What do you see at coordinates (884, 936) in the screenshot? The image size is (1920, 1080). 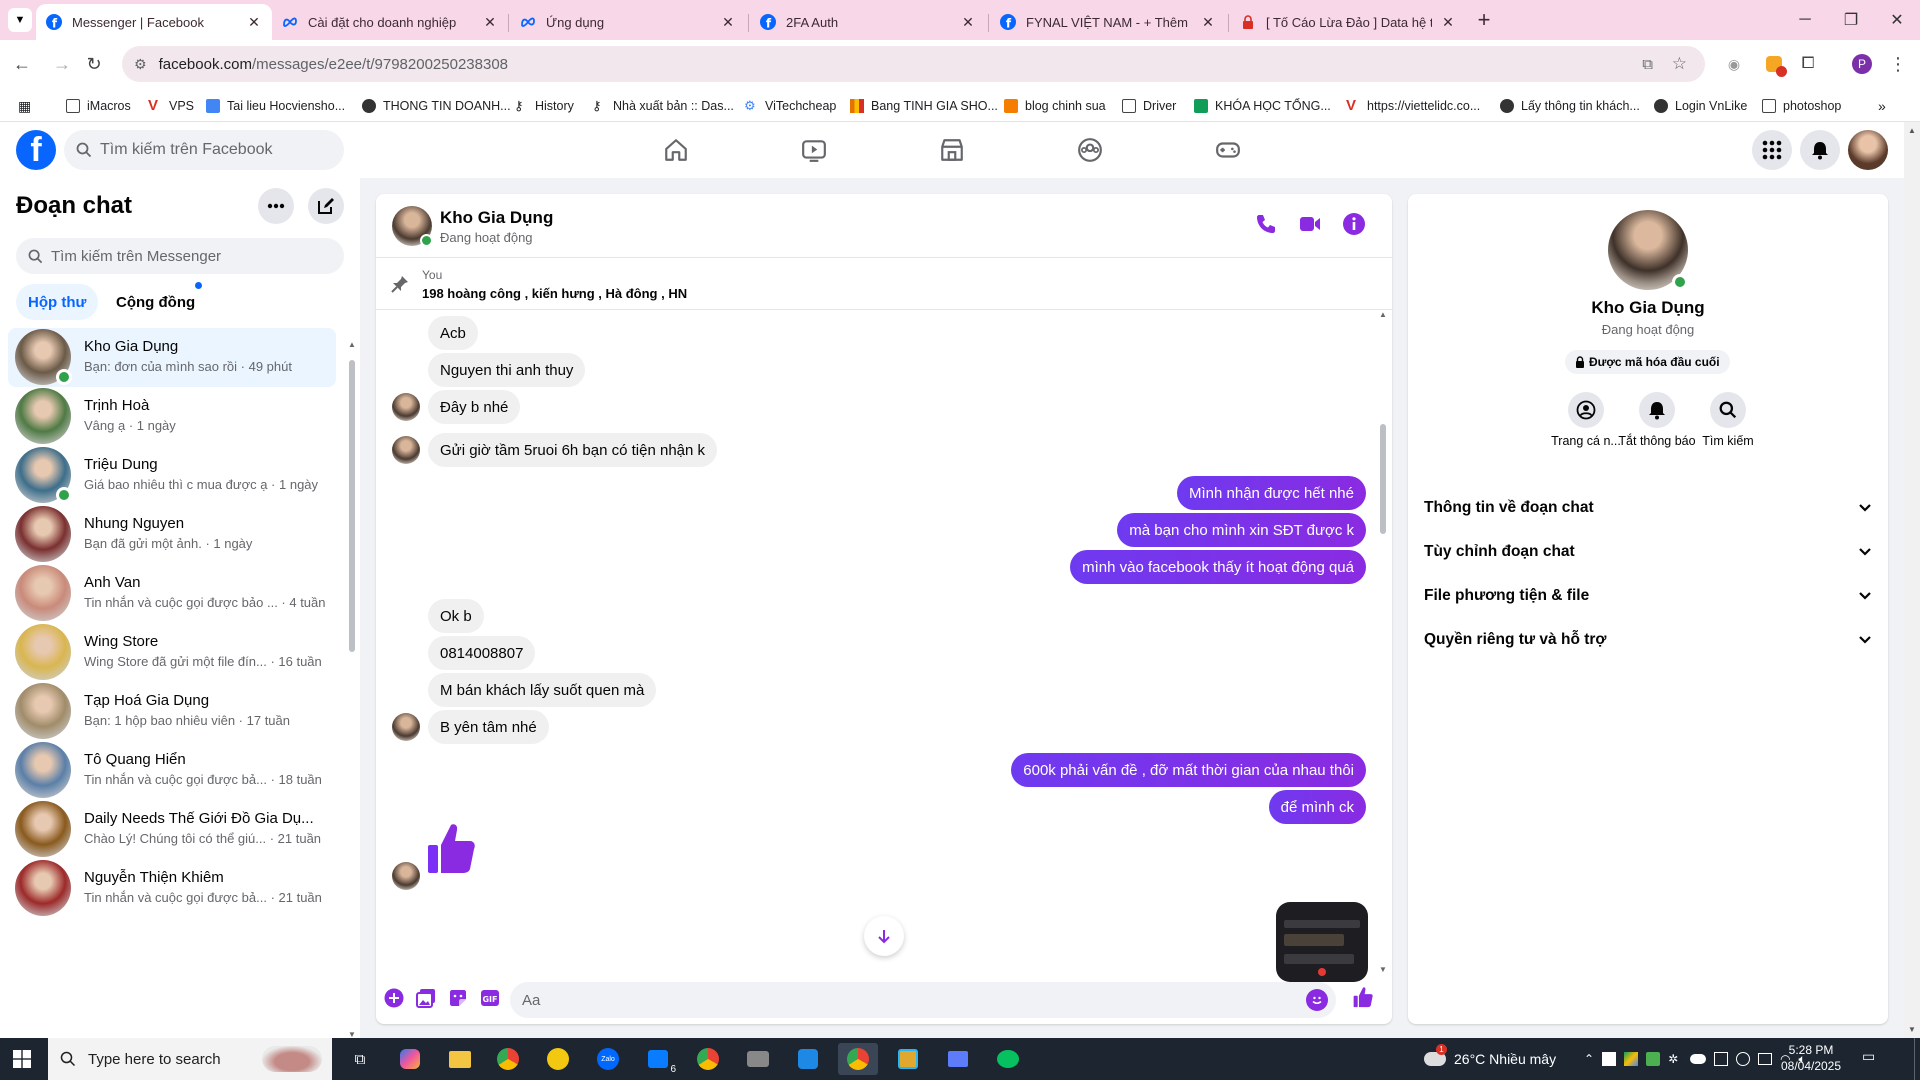 I see `scroll-to-bottom-button` at bounding box center [884, 936].